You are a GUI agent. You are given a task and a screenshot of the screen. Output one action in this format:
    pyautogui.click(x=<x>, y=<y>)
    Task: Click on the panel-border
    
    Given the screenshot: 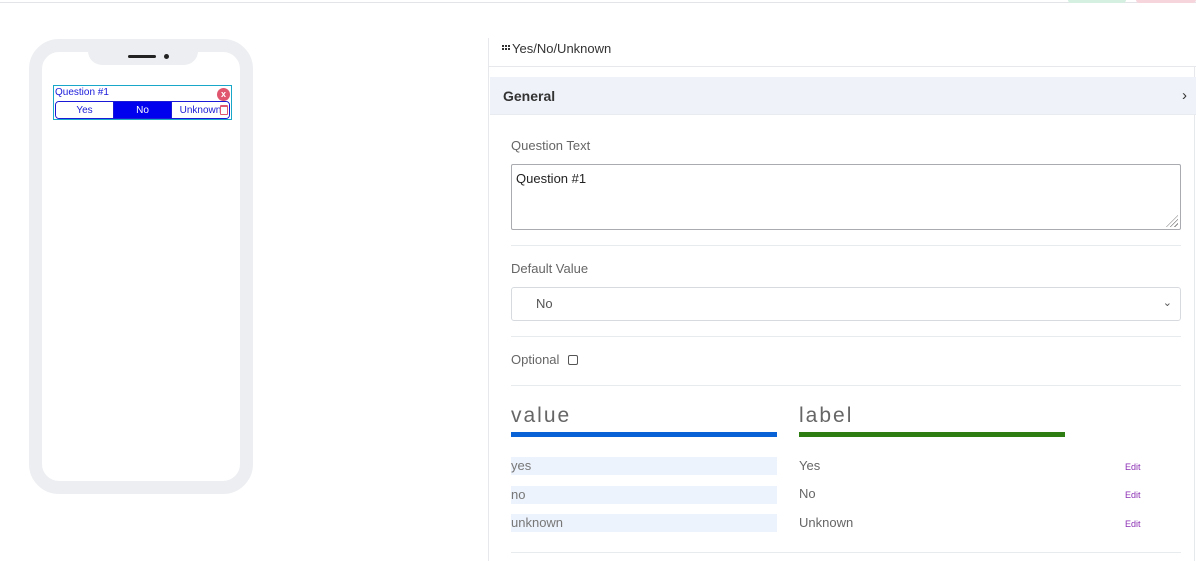 What is the action you would take?
    pyautogui.click(x=1194, y=314)
    